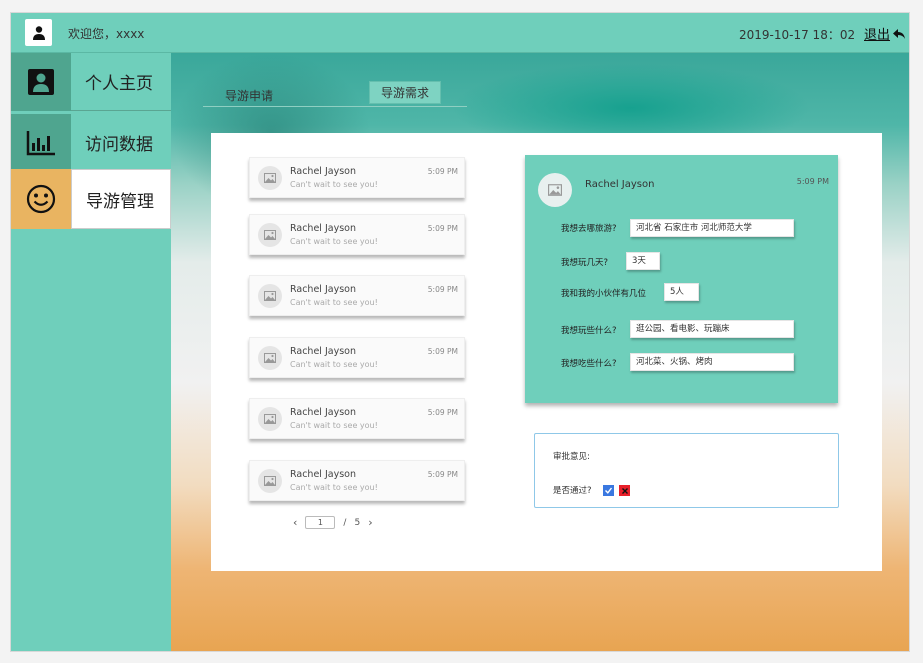  Describe the element at coordinates (797, 35) in the screenshot. I see `datetime: 2019-10-17 18：02` at that location.